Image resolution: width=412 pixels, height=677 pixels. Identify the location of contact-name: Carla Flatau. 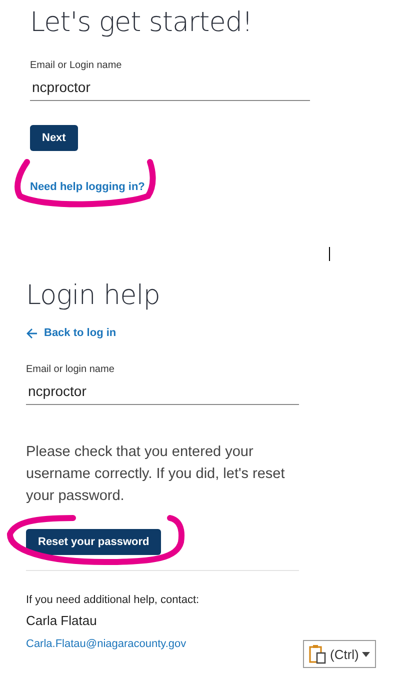
(62, 620).